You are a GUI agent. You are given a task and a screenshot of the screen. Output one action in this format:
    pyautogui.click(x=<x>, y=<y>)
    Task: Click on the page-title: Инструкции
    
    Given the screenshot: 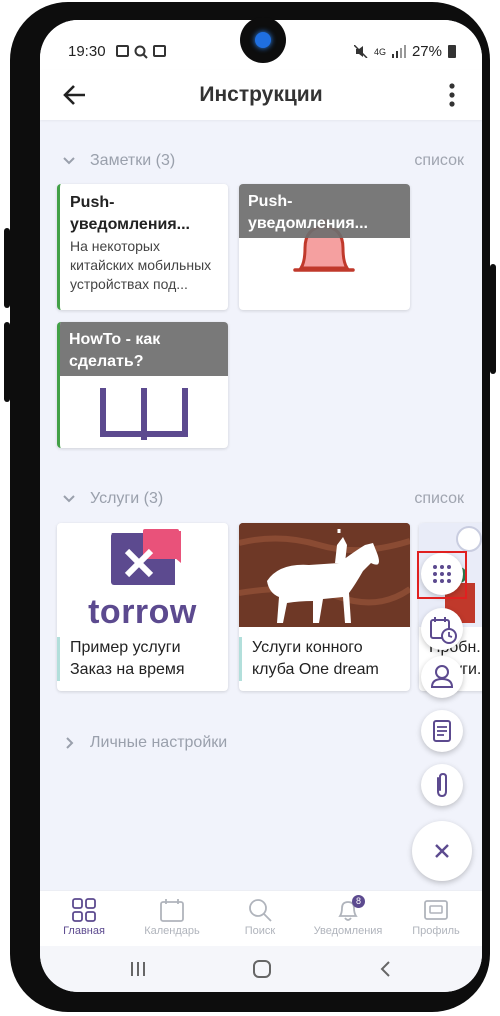 What is the action you would take?
    pyautogui.click(x=261, y=94)
    